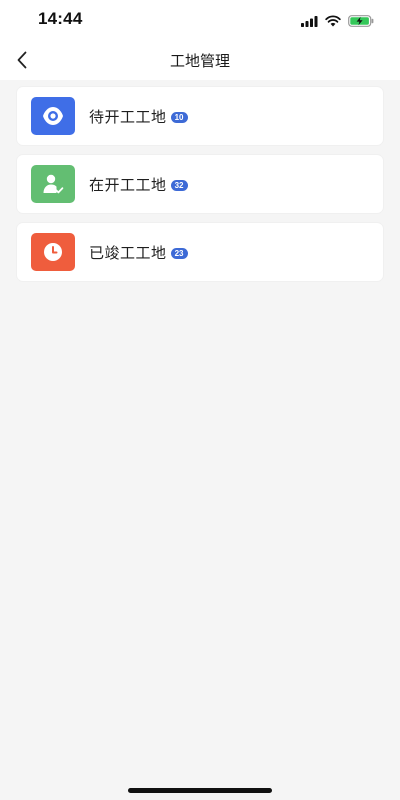 This screenshot has height=800, width=400. Describe the element at coordinates (60, 18) in the screenshot. I see `status-time: 14:44` at that location.